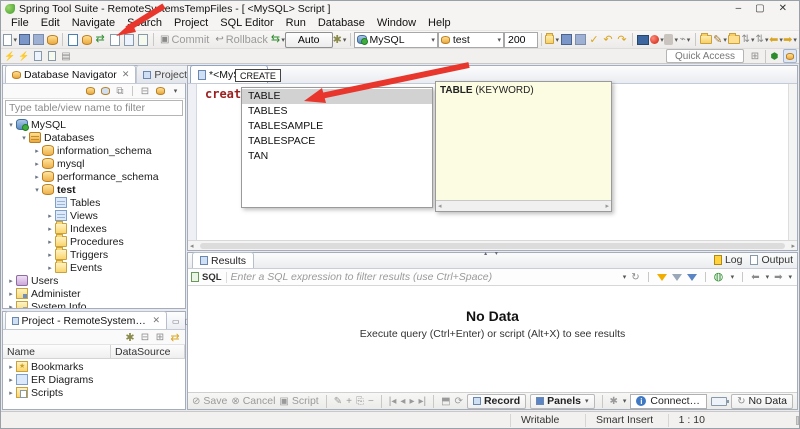 This screenshot has height=429, width=800. I want to click on minimize-button: –, so click(739, 8).